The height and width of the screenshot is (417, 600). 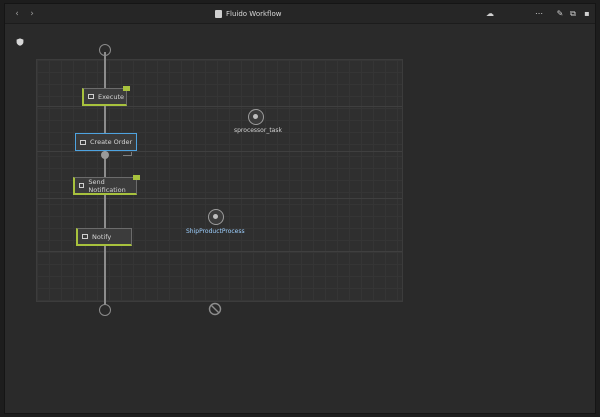 I want to click on side-task-label: ShipProductProcess, so click(x=215, y=231).